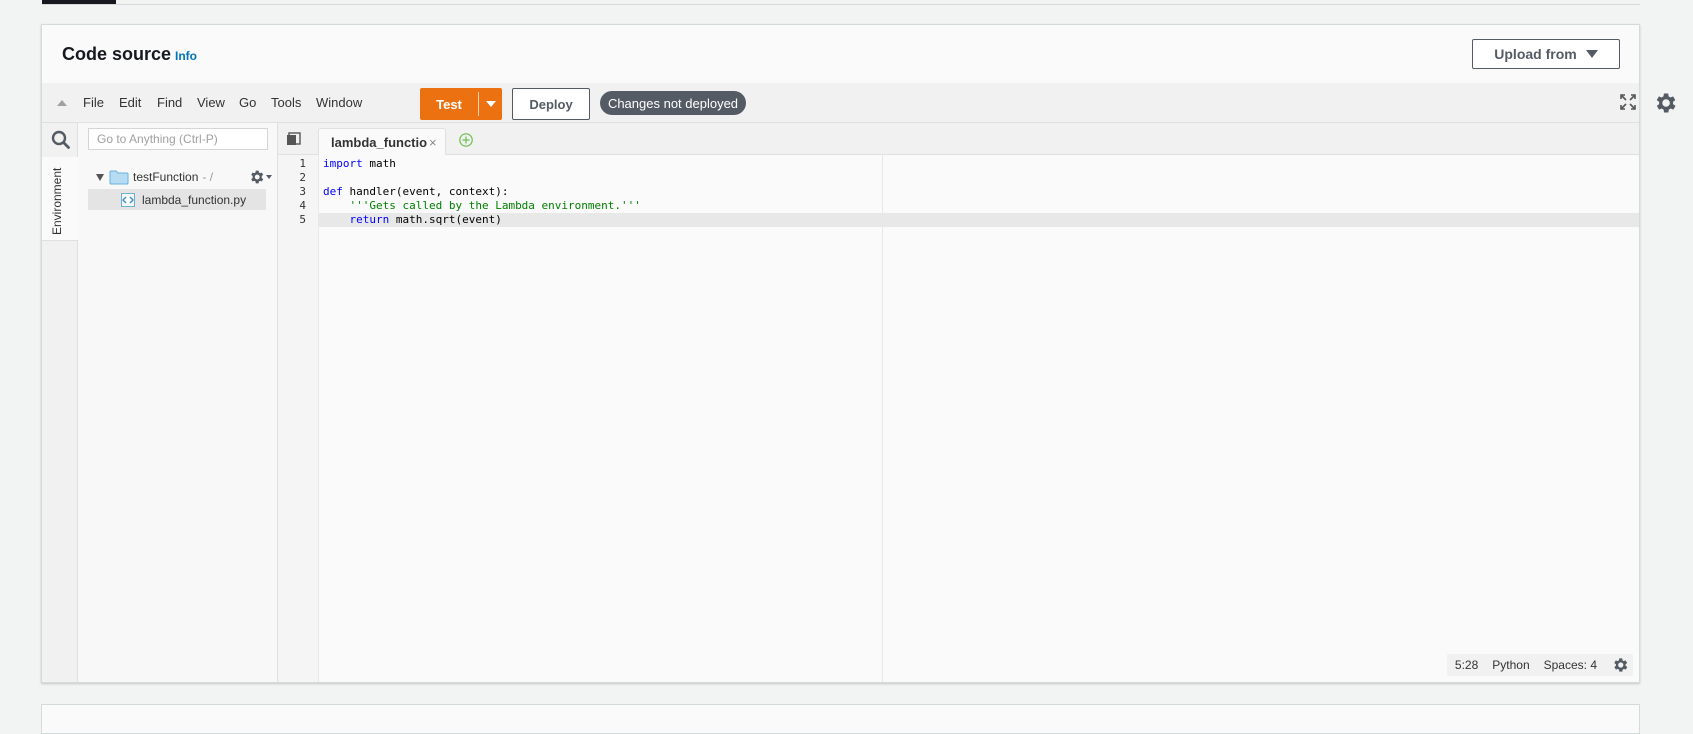 This screenshot has width=1693, height=734. I want to click on menu-tools: Tools, so click(286, 102).